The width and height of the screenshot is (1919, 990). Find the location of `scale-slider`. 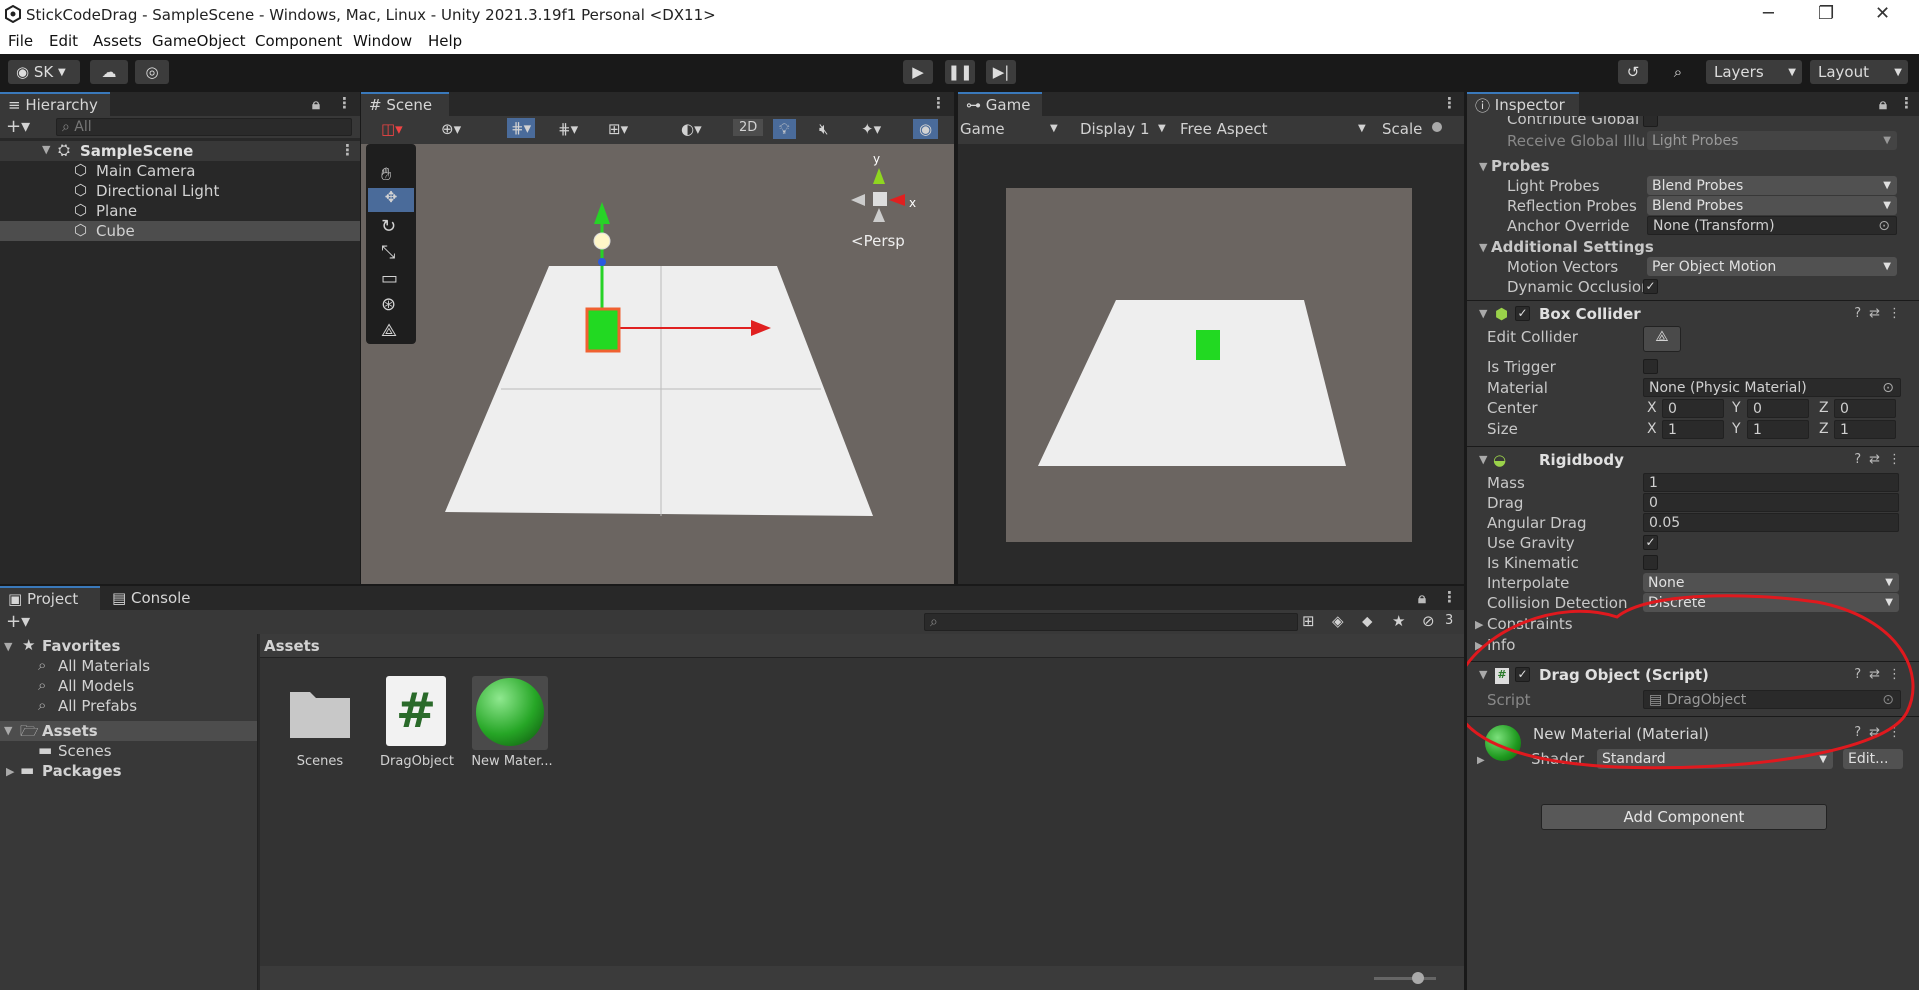

scale-slider is located at coordinates (1437, 127).